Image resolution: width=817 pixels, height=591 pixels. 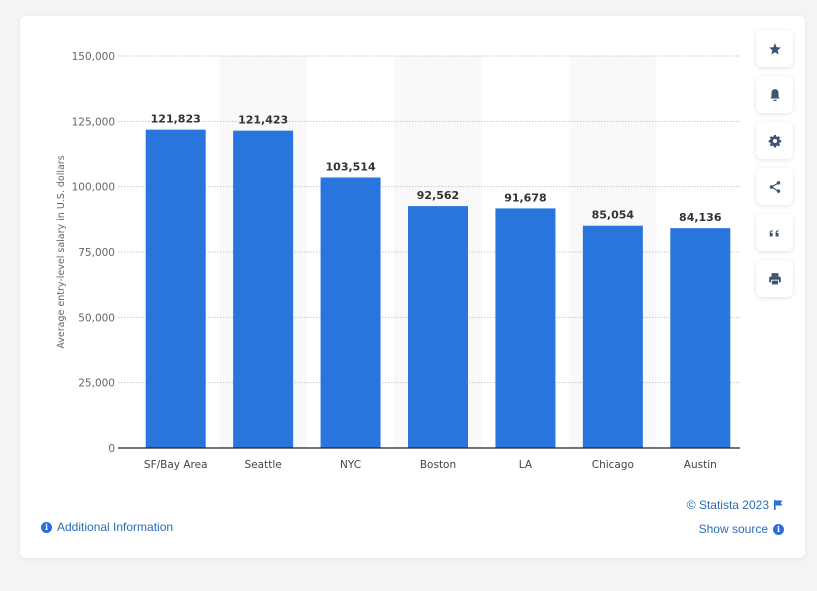 I want to click on star-icon, so click(x=774, y=48).